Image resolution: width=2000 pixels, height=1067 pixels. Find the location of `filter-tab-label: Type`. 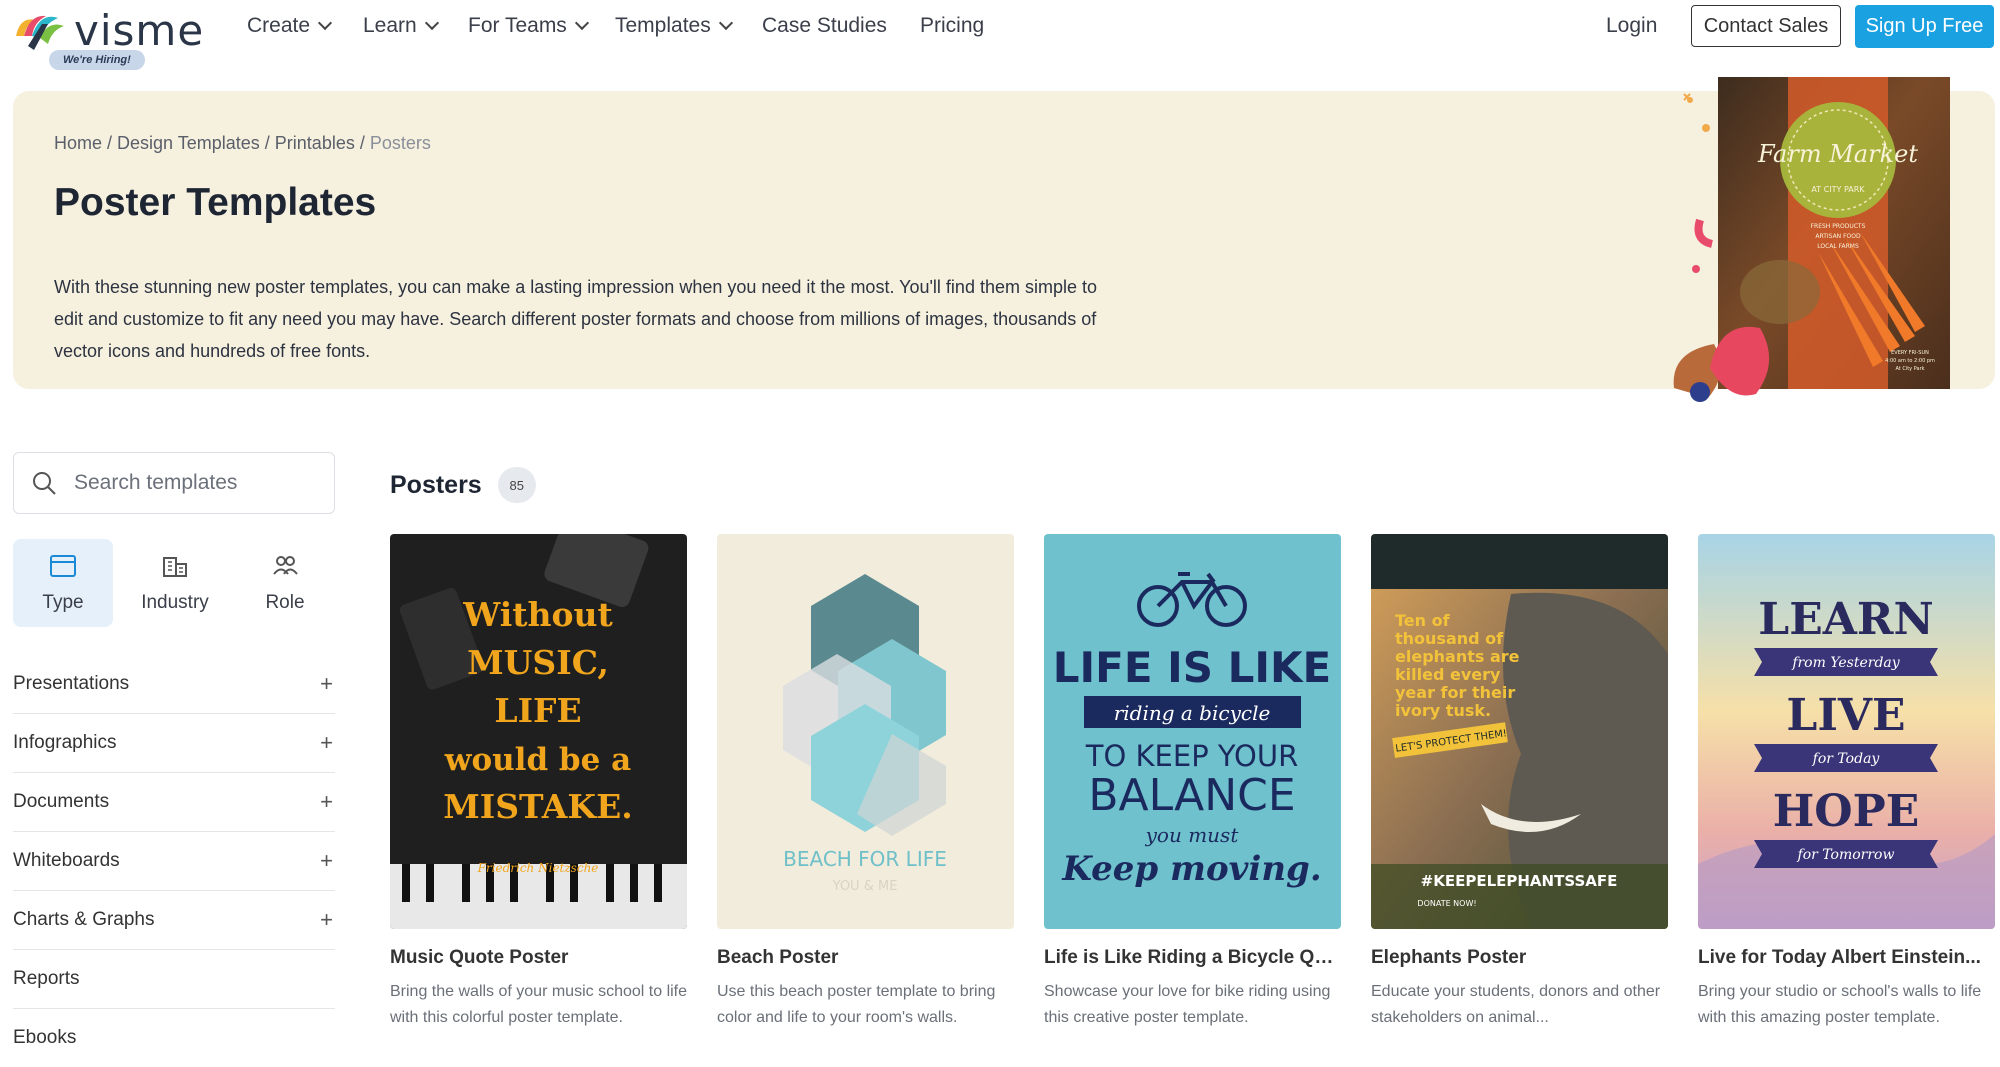

filter-tab-label: Type is located at coordinates (63, 602).